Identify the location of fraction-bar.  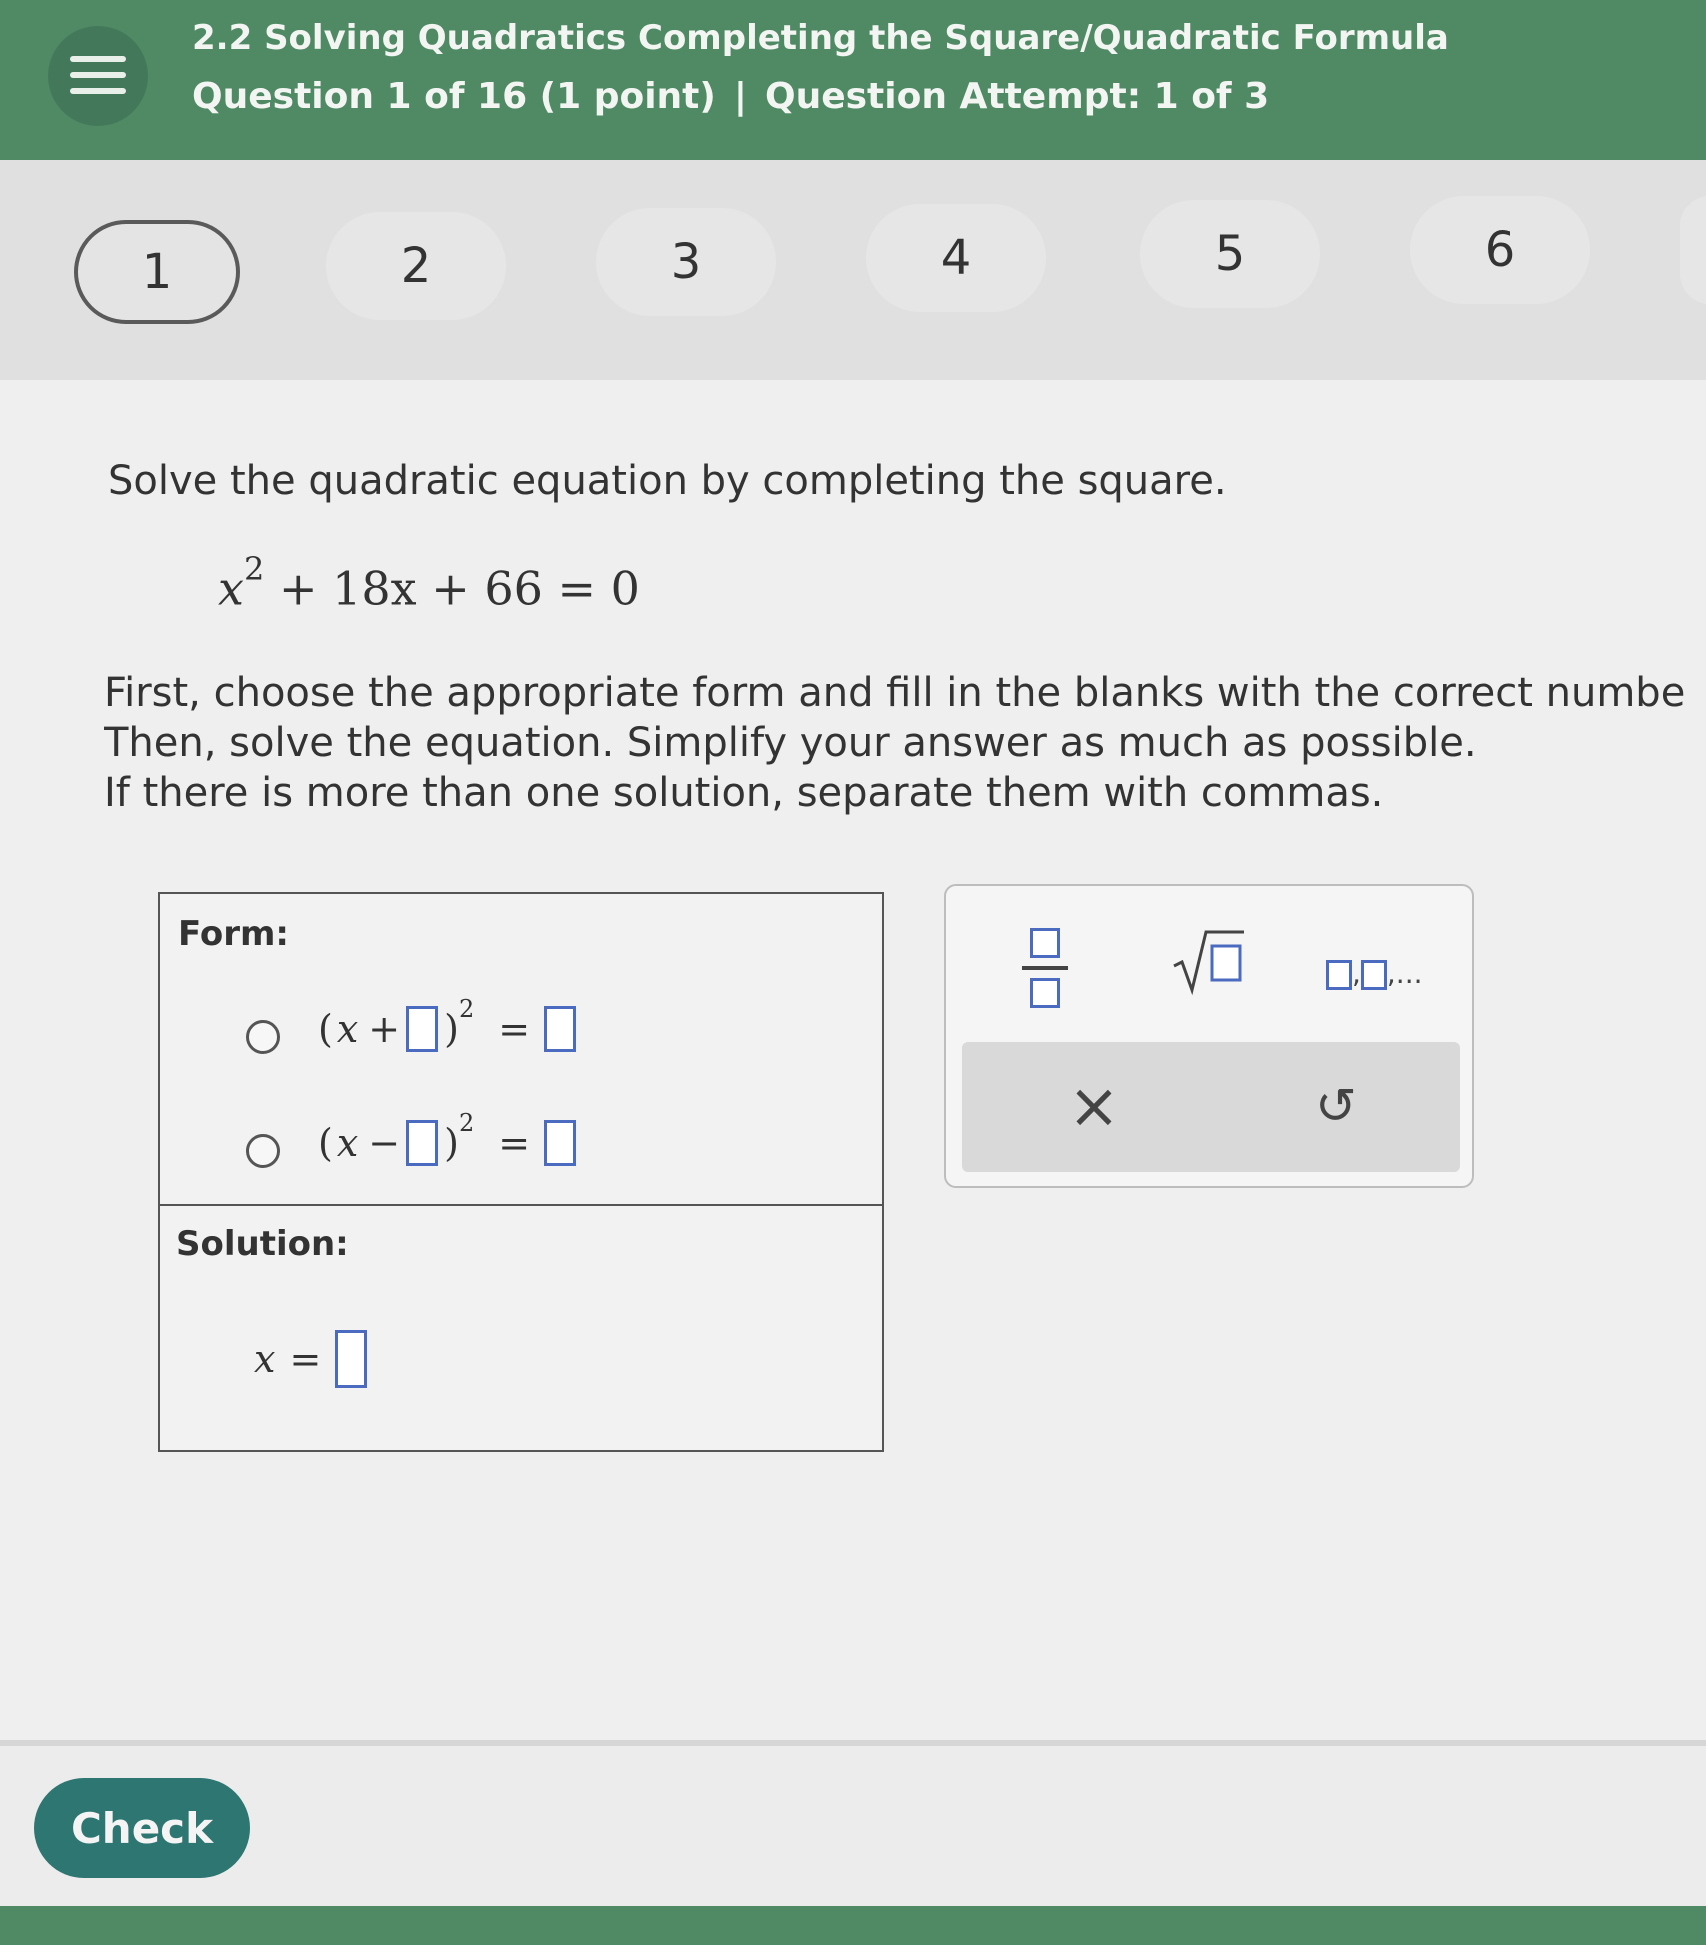
(1045, 968).